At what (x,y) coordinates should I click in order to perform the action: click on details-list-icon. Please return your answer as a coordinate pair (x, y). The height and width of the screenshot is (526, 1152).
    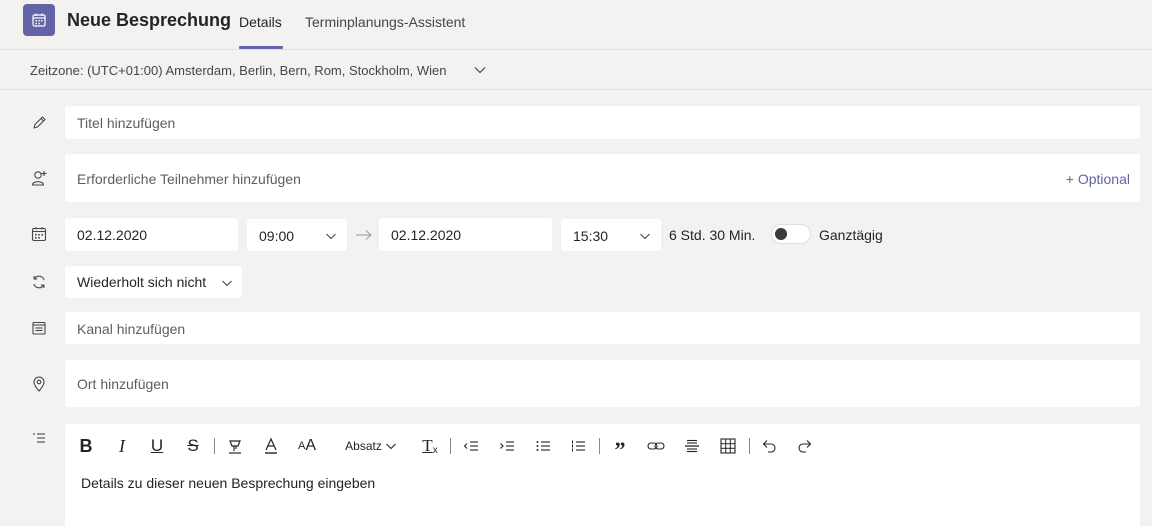
    Looking at the image, I should click on (39, 439).